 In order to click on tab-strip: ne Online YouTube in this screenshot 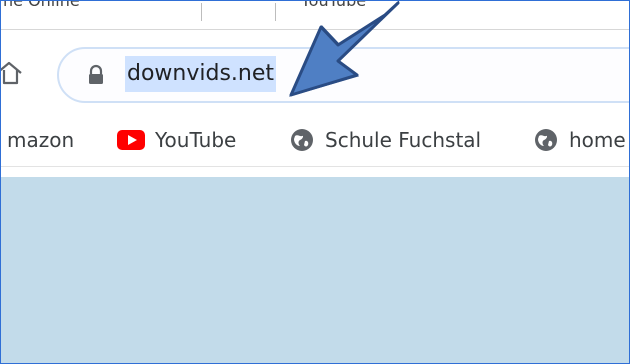, I will do `click(315, 15)`.